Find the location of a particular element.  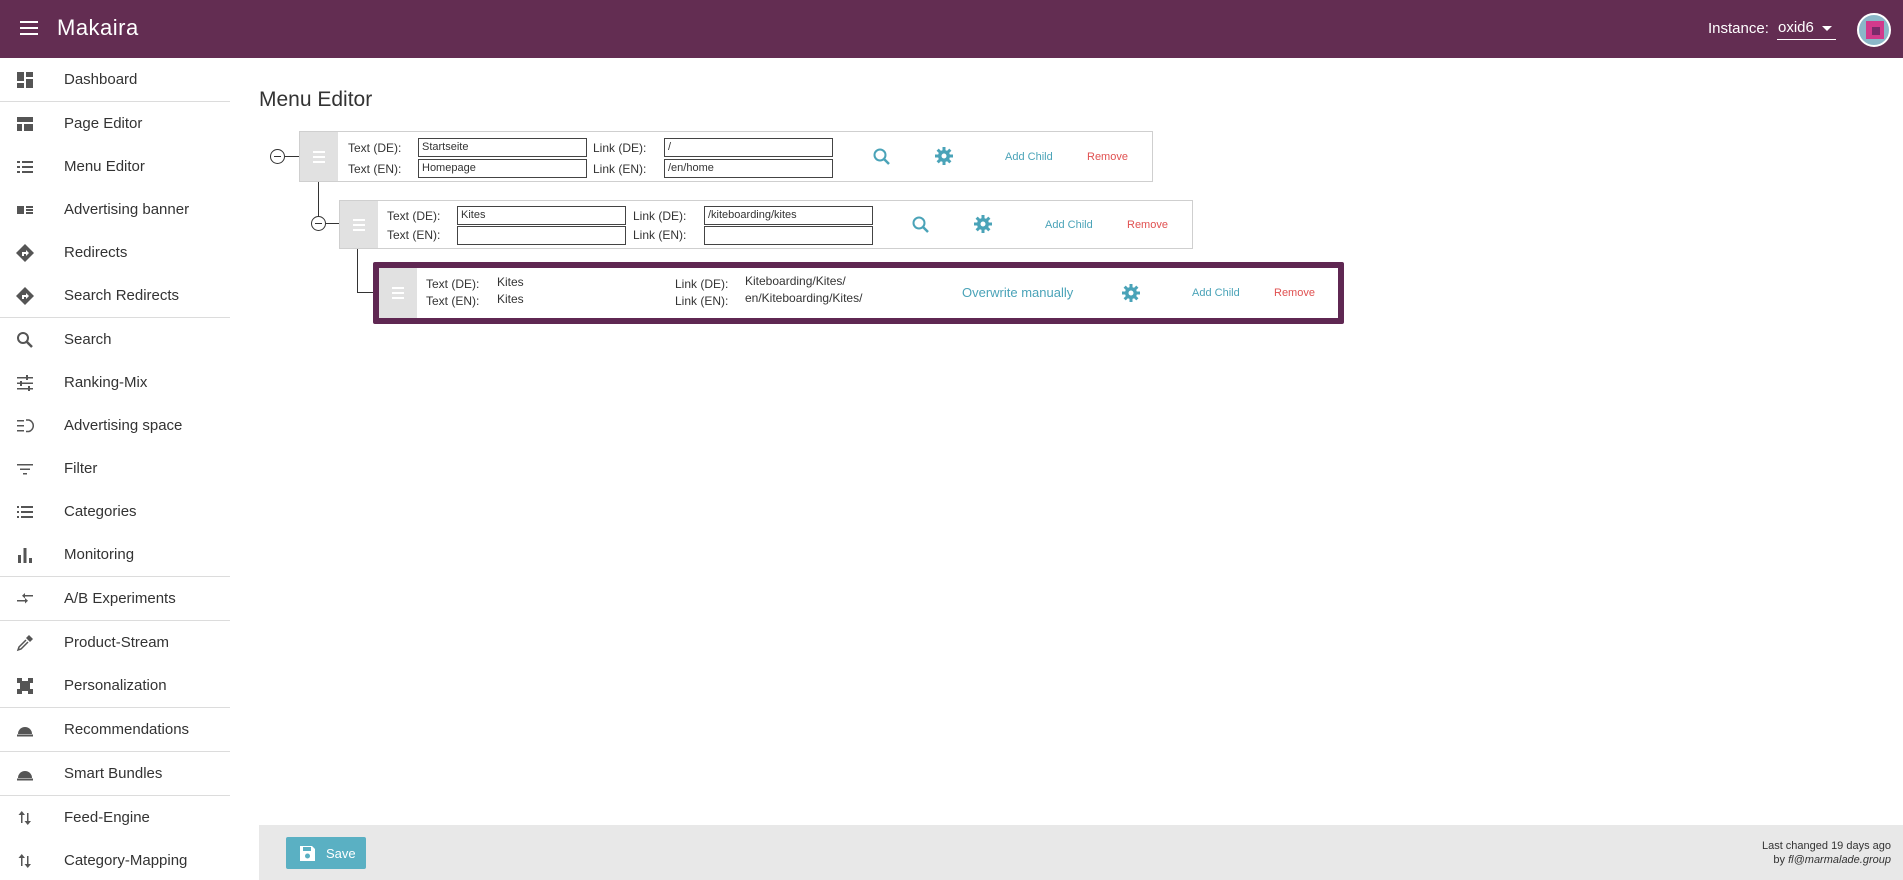

tune-icon is located at coordinates (25, 383).